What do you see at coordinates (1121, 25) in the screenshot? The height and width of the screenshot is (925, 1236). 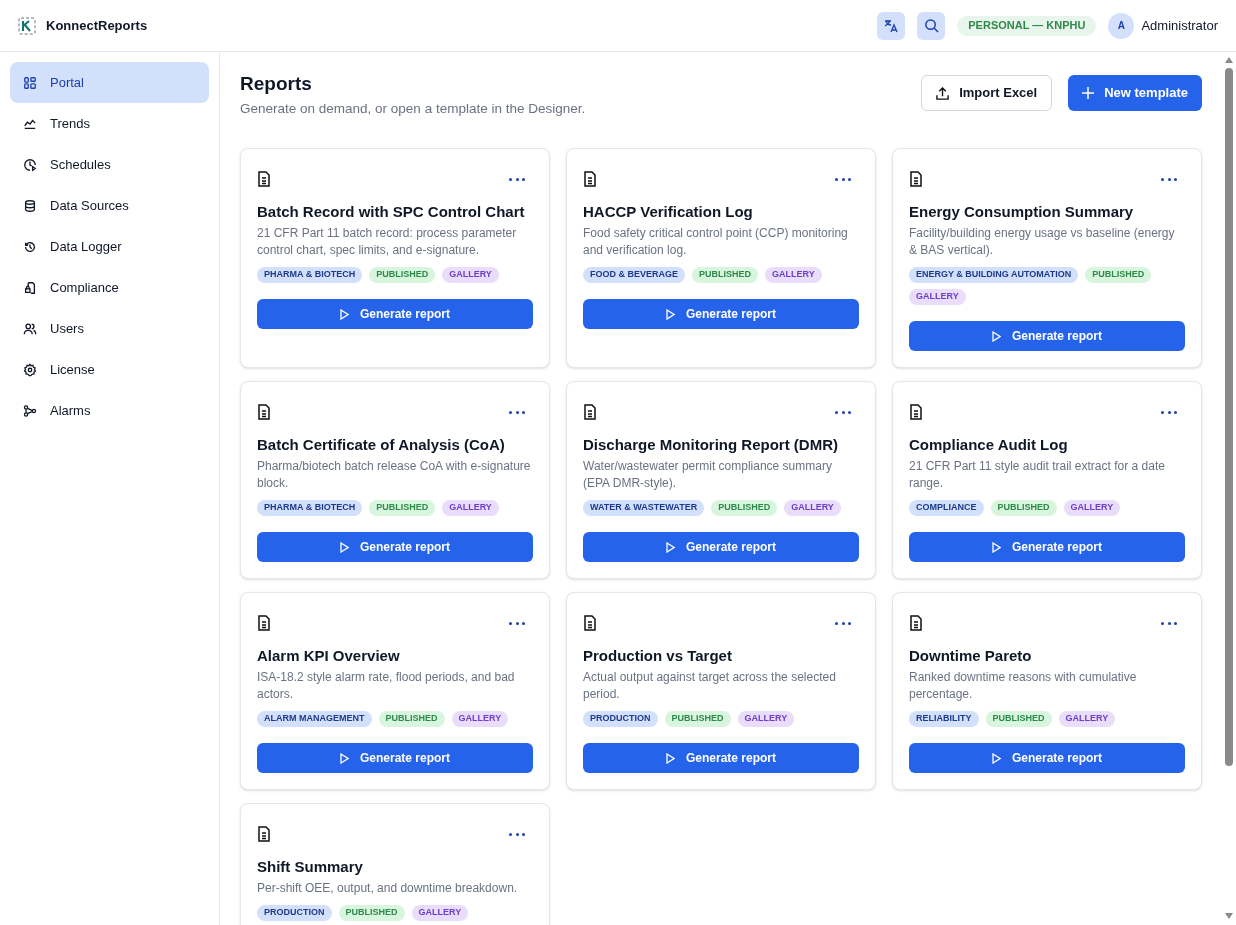 I see `user-avatar: A` at bounding box center [1121, 25].